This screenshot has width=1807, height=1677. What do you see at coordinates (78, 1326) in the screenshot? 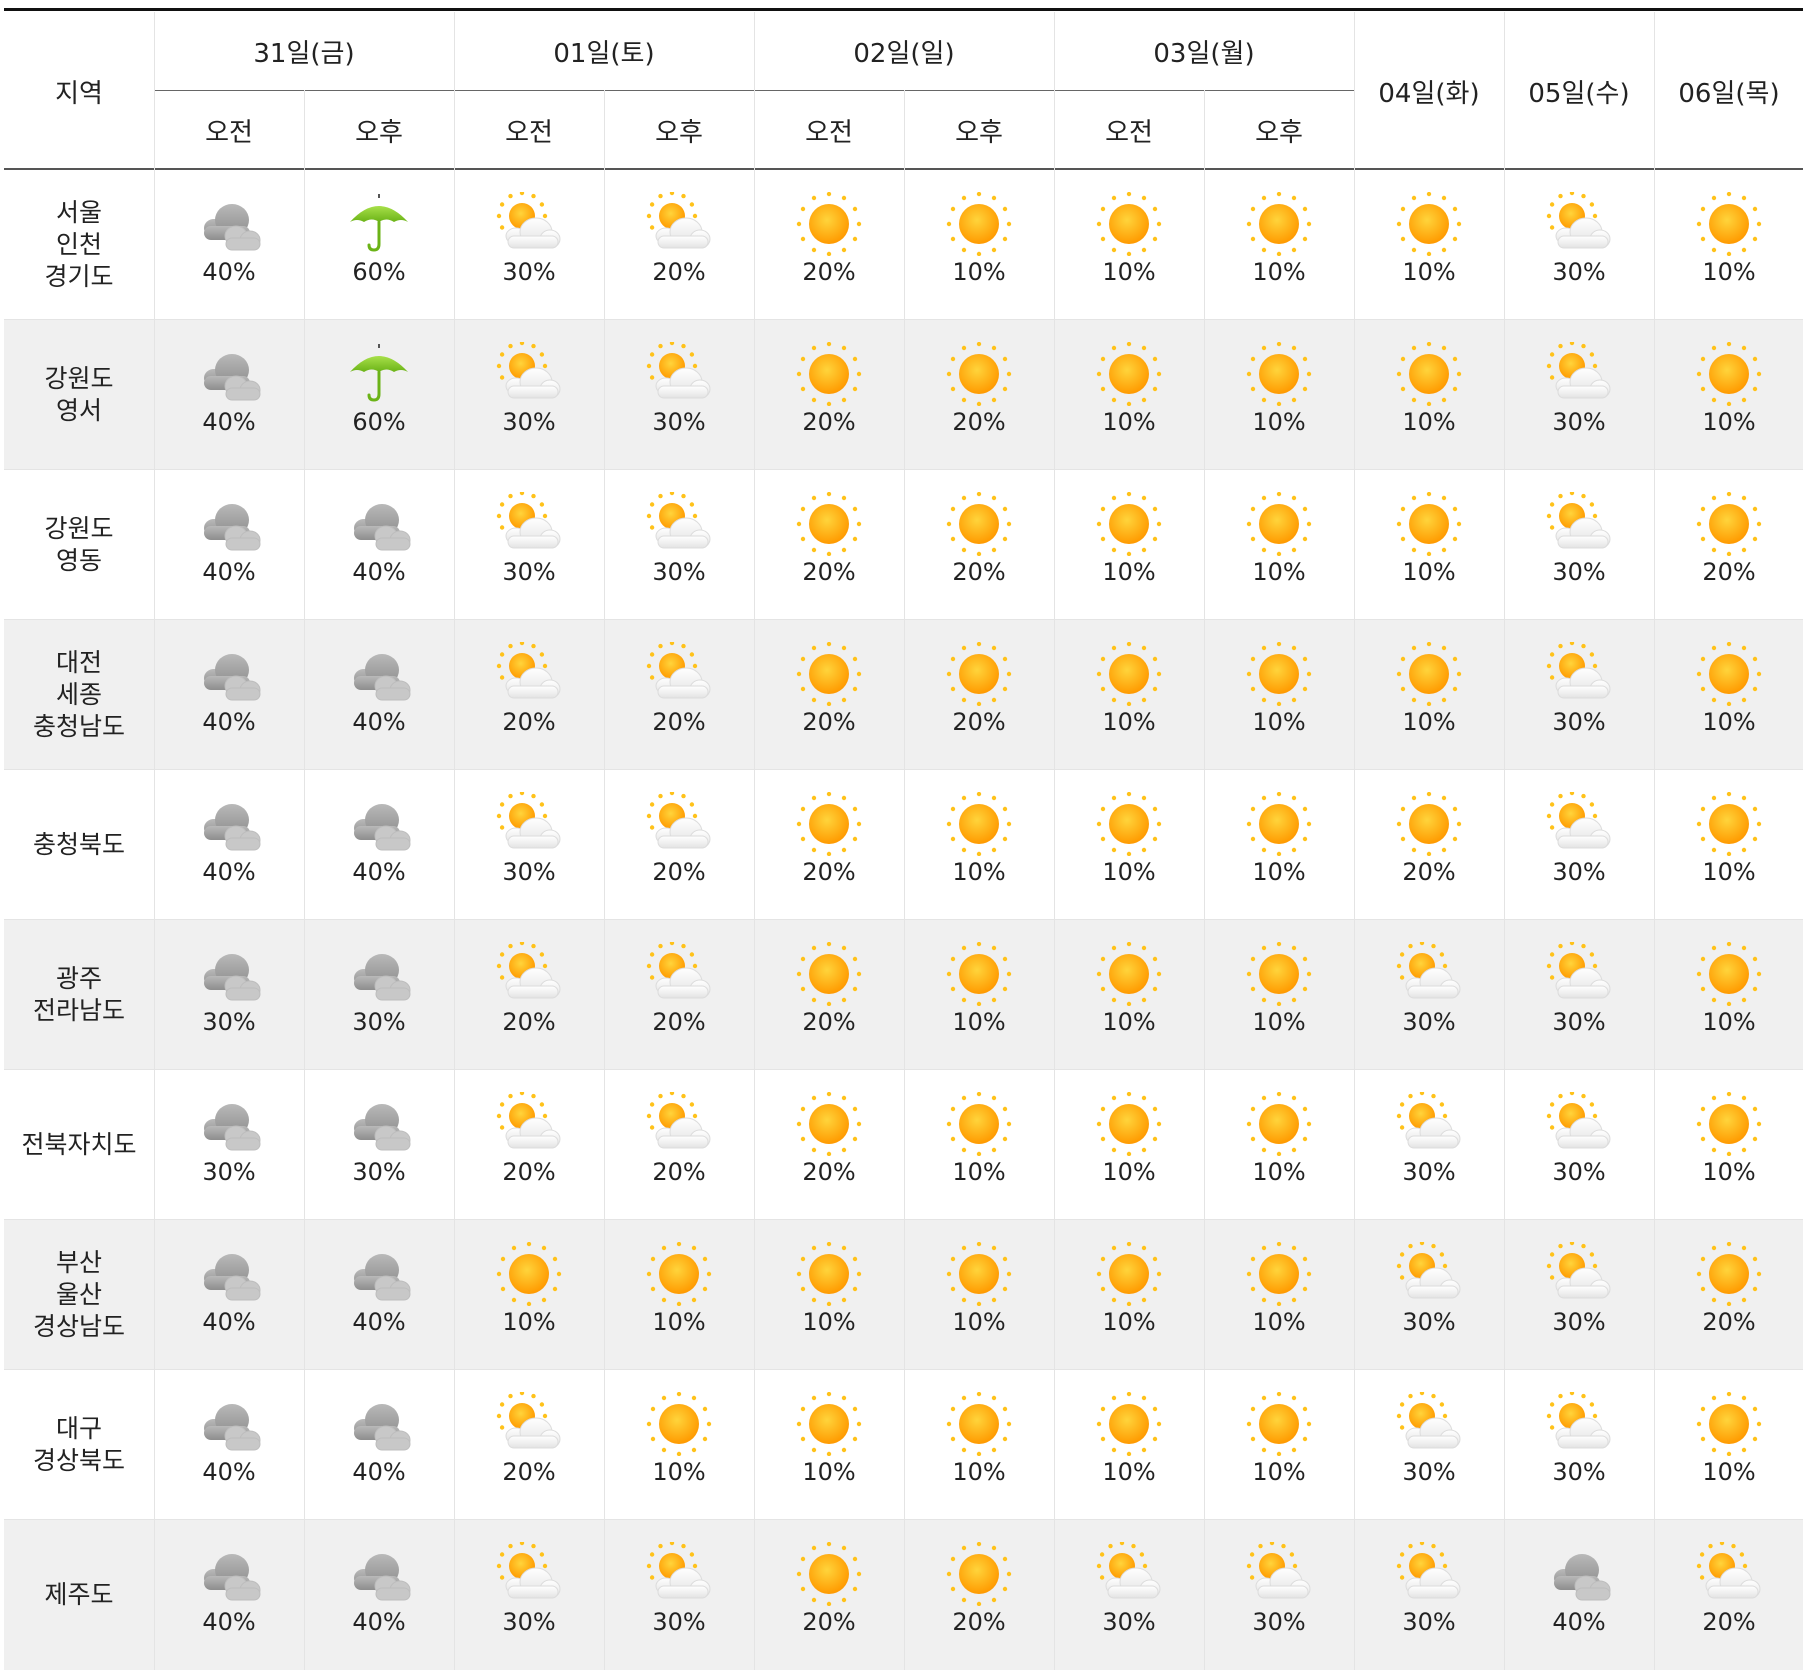
I see `region-name-line: 경상남도` at bounding box center [78, 1326].